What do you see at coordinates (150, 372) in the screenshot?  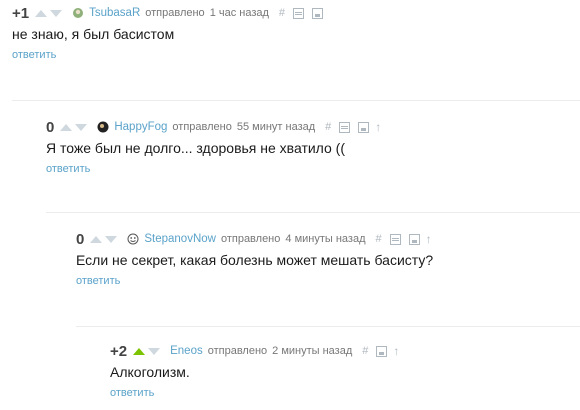 I see `comment-text: Алкоголизм.` at bounding box center [150, 372].